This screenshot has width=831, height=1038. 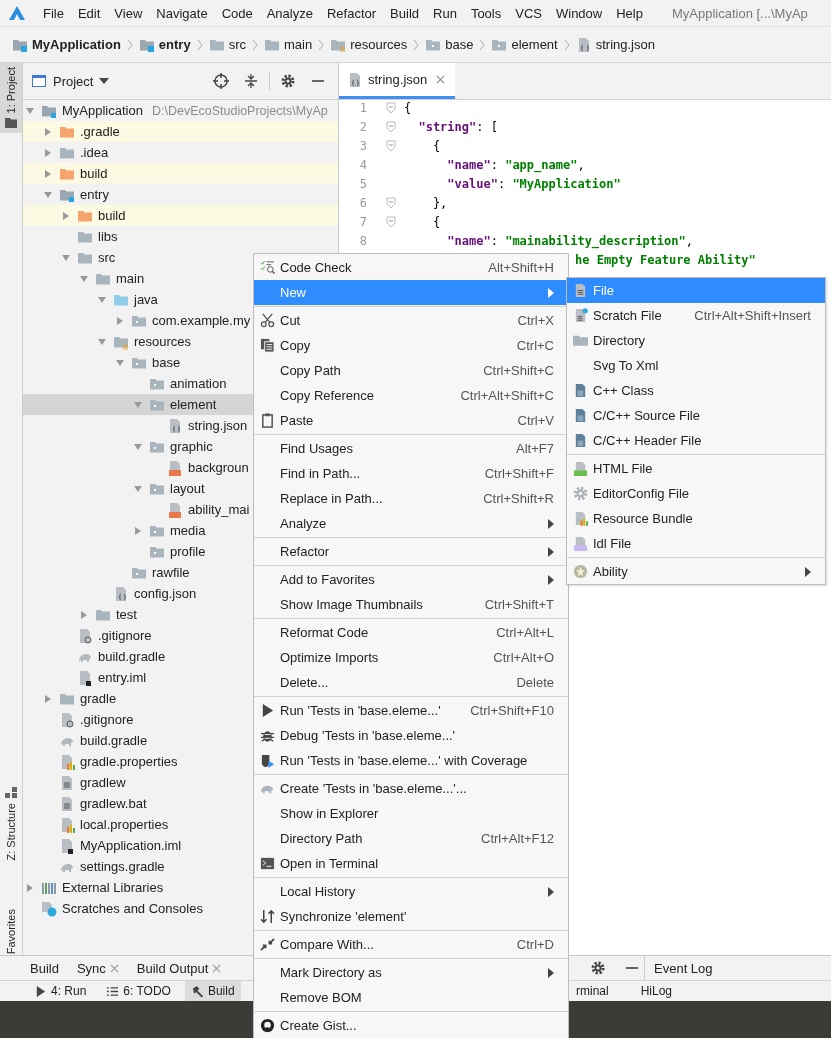 What do you see at coordinates (411, 657) in the screenshot?
I see `menu-item: Optimize Imports Ctrl+Alt+O` at bounding box center [411, 657].